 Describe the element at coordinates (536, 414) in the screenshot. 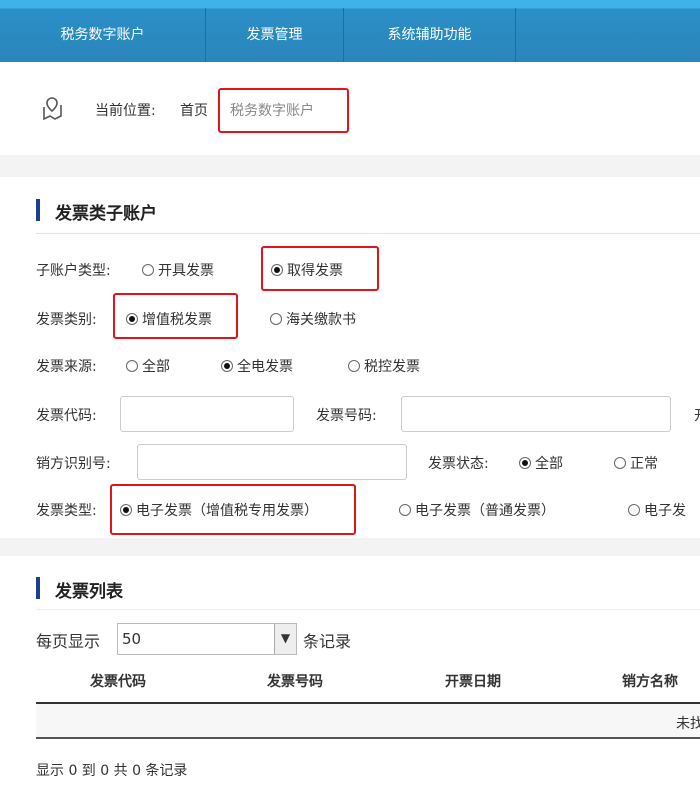

I see `invoice-number-input` at that location.